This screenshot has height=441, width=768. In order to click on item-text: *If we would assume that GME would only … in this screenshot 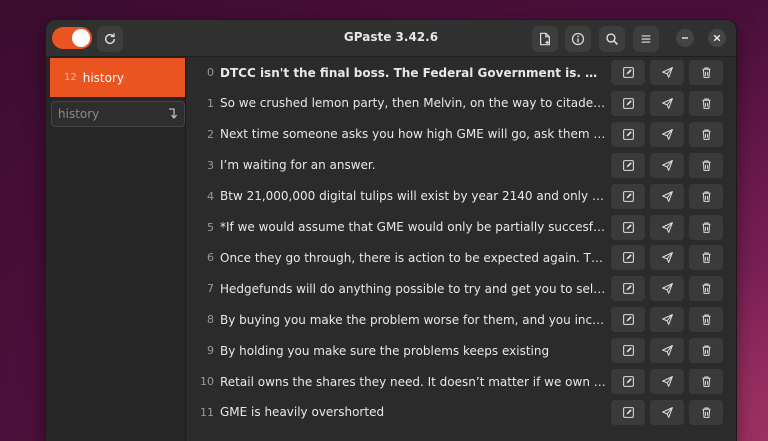, I will do `click(413, 227)`.